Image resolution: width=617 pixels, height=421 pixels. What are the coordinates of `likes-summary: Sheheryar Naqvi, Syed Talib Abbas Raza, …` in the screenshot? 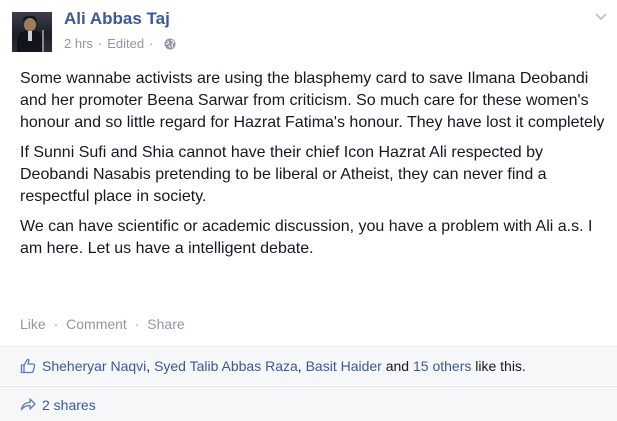 It's located at (308, 365).